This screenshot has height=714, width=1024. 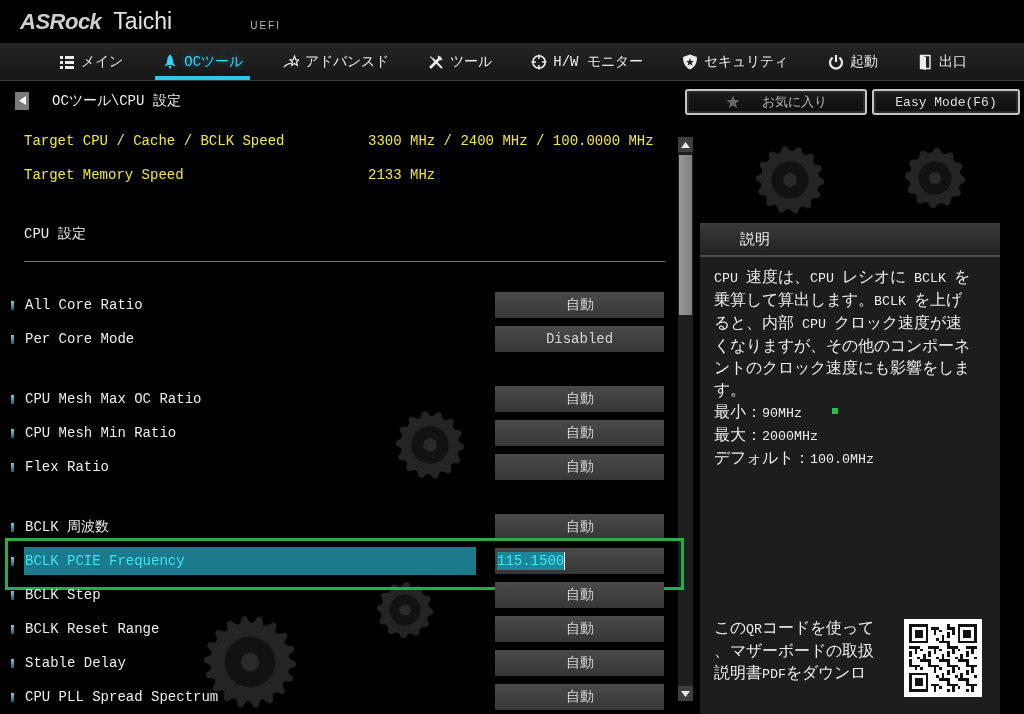 I want to click on tab: H/W モニター, so click(x=587, y=61).